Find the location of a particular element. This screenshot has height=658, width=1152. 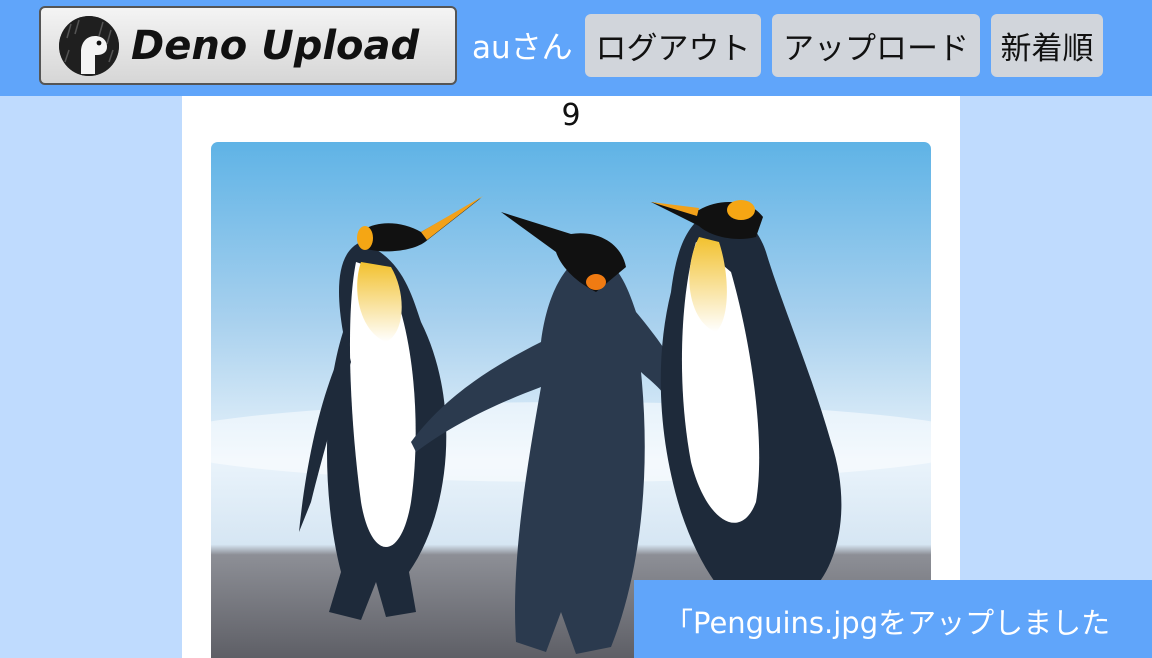

sort-newest-button: 新着順 is located at coordinates (1047, 45).